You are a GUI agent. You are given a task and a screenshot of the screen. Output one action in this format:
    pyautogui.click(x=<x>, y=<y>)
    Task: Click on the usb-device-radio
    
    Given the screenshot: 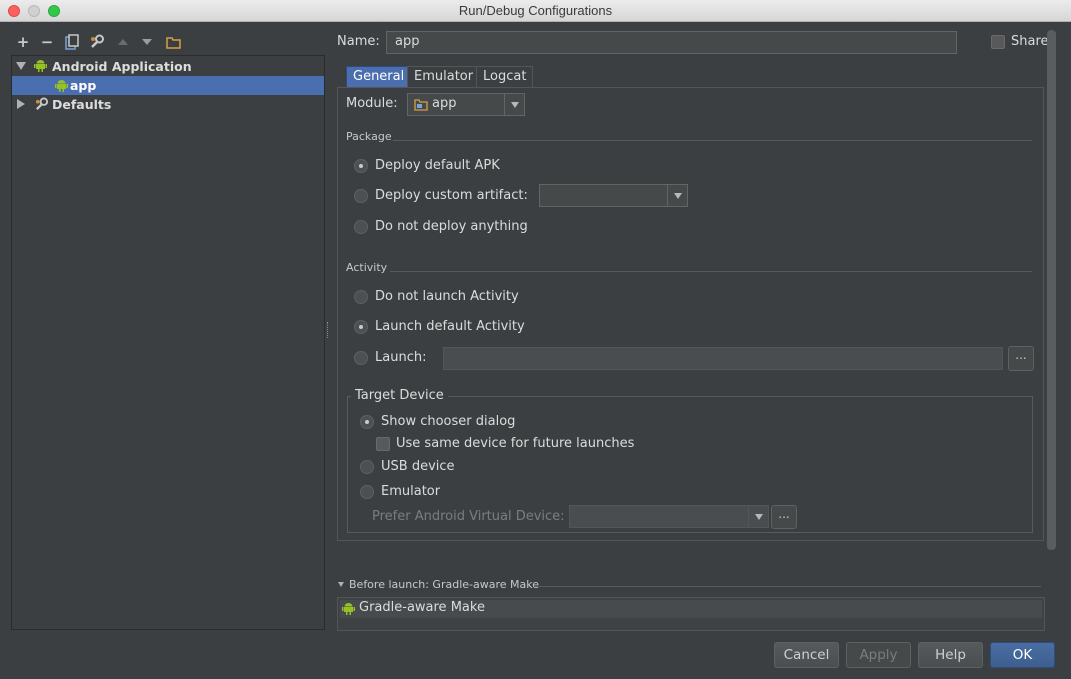 What is the action you would take?
    pyautogui.click(x=367, y=467)
    